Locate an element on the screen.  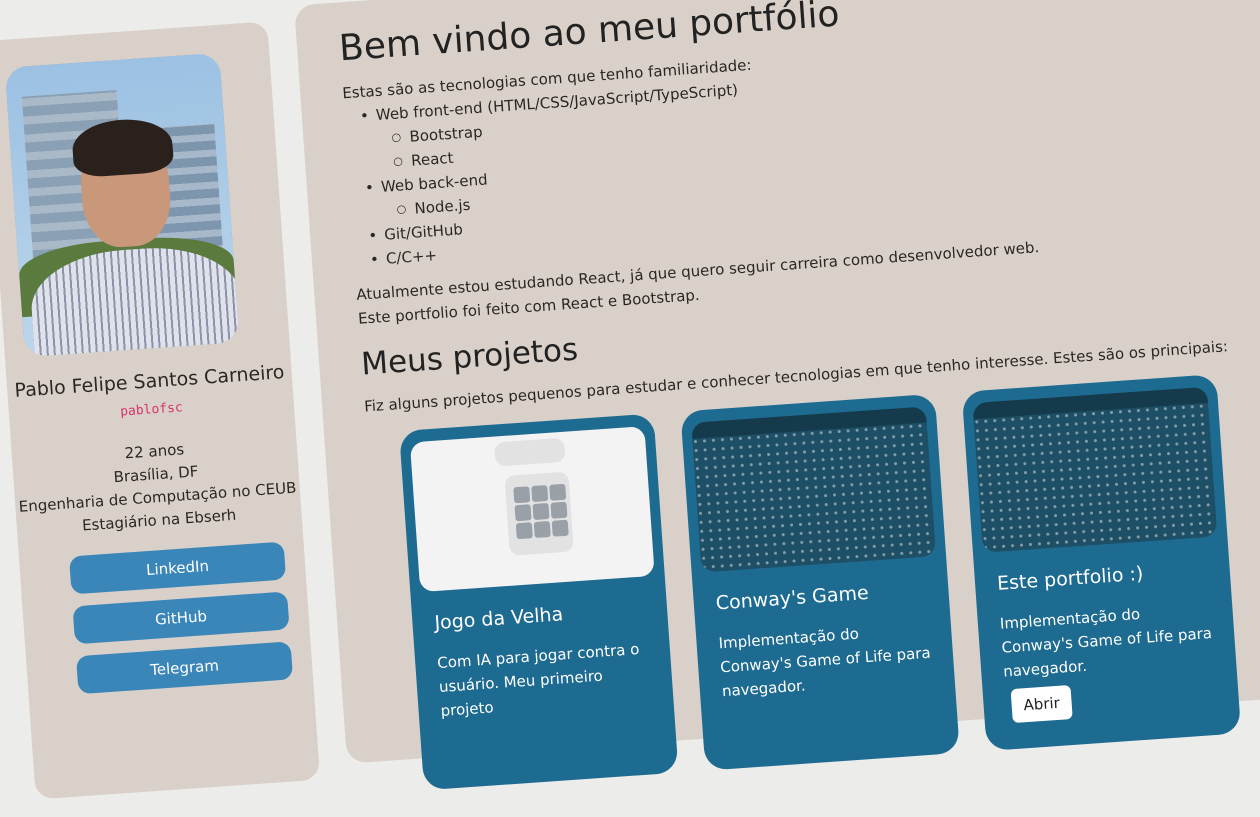
open-project-button: Abrir is located at coordinates (1041, 704).